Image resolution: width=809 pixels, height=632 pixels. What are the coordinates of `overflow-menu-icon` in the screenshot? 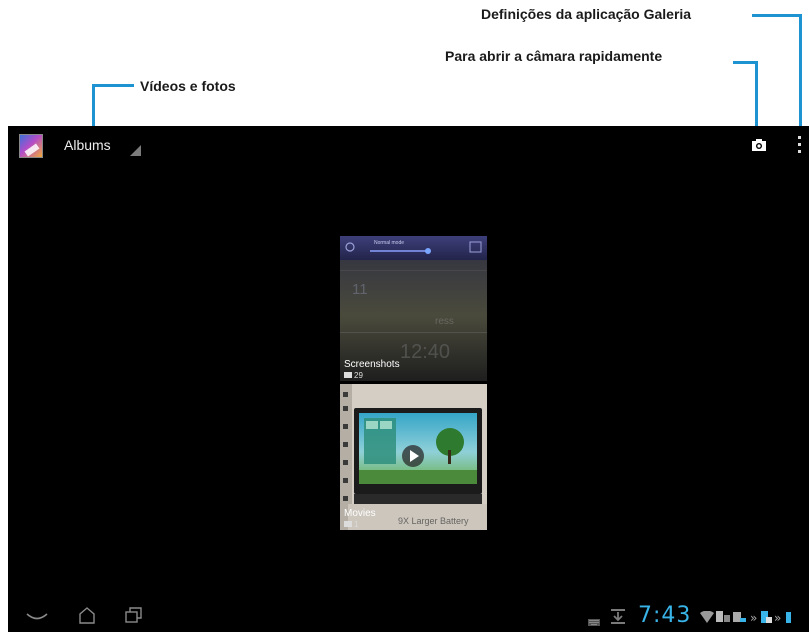 It's located at (800, 145).